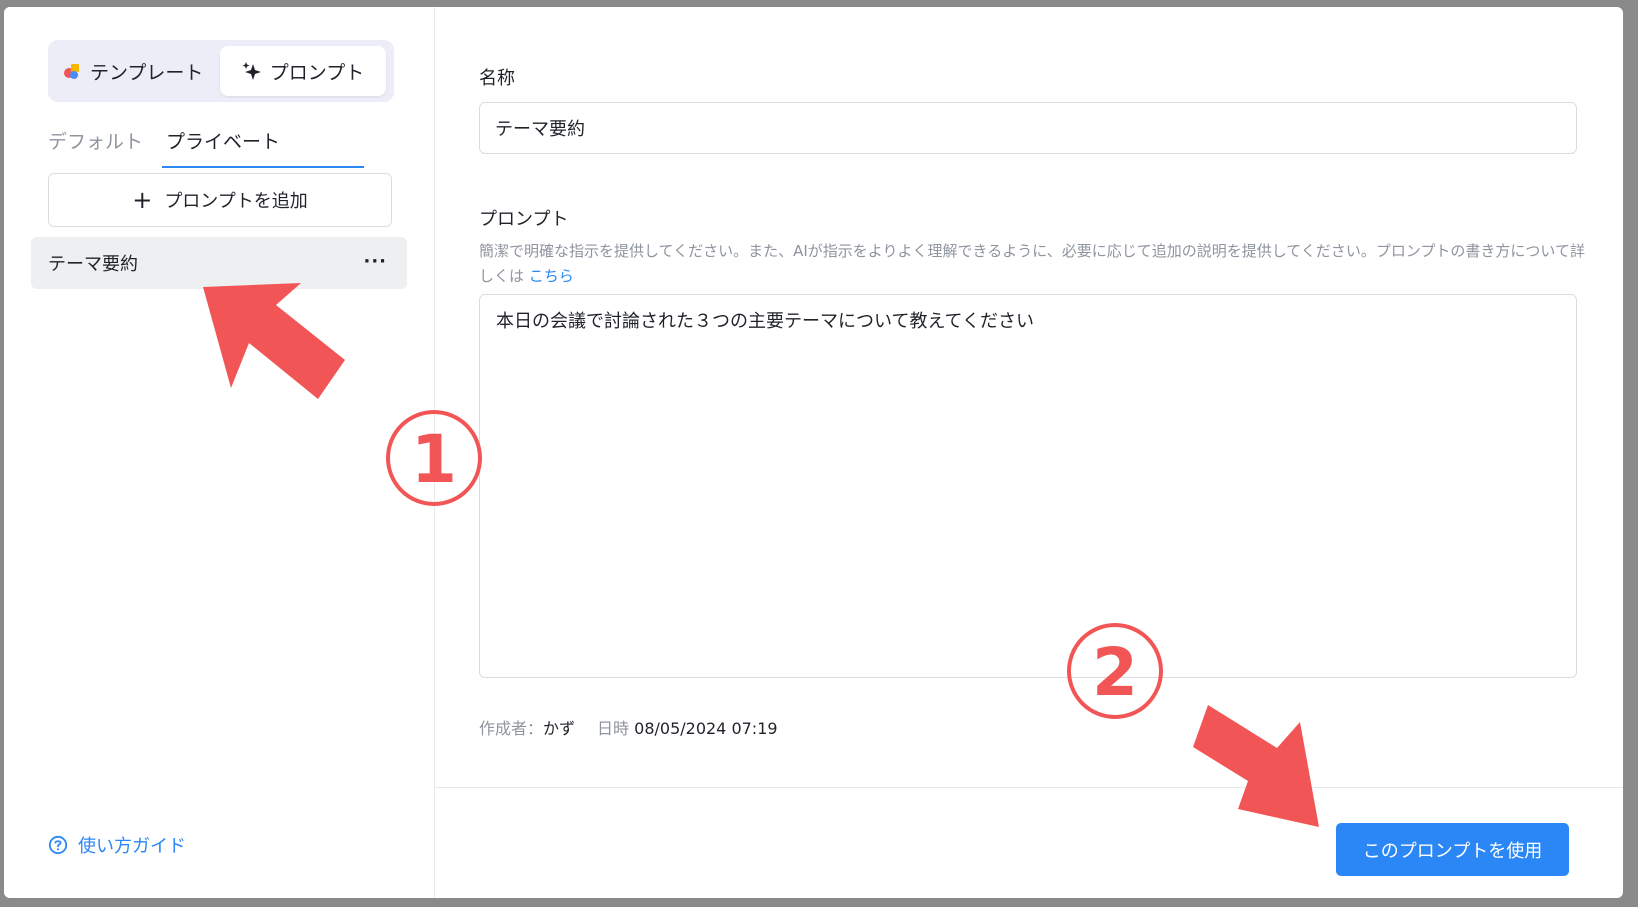  I want to click on add-prompt-button: + プロンプトを追加, so click(220, 200).